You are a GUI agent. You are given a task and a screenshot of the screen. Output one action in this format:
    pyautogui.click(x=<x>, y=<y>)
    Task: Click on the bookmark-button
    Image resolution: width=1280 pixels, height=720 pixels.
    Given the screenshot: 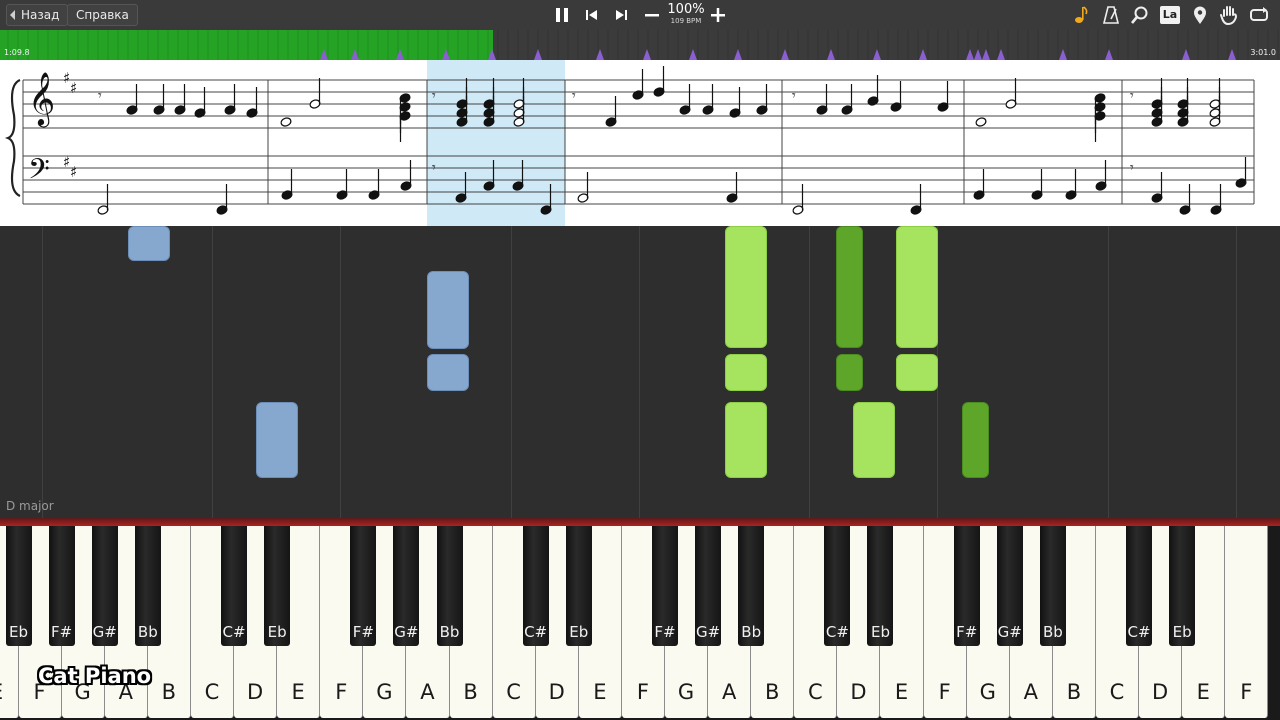 What is the action you would take?
    pyautogui.click(x=1200, y=15)
    